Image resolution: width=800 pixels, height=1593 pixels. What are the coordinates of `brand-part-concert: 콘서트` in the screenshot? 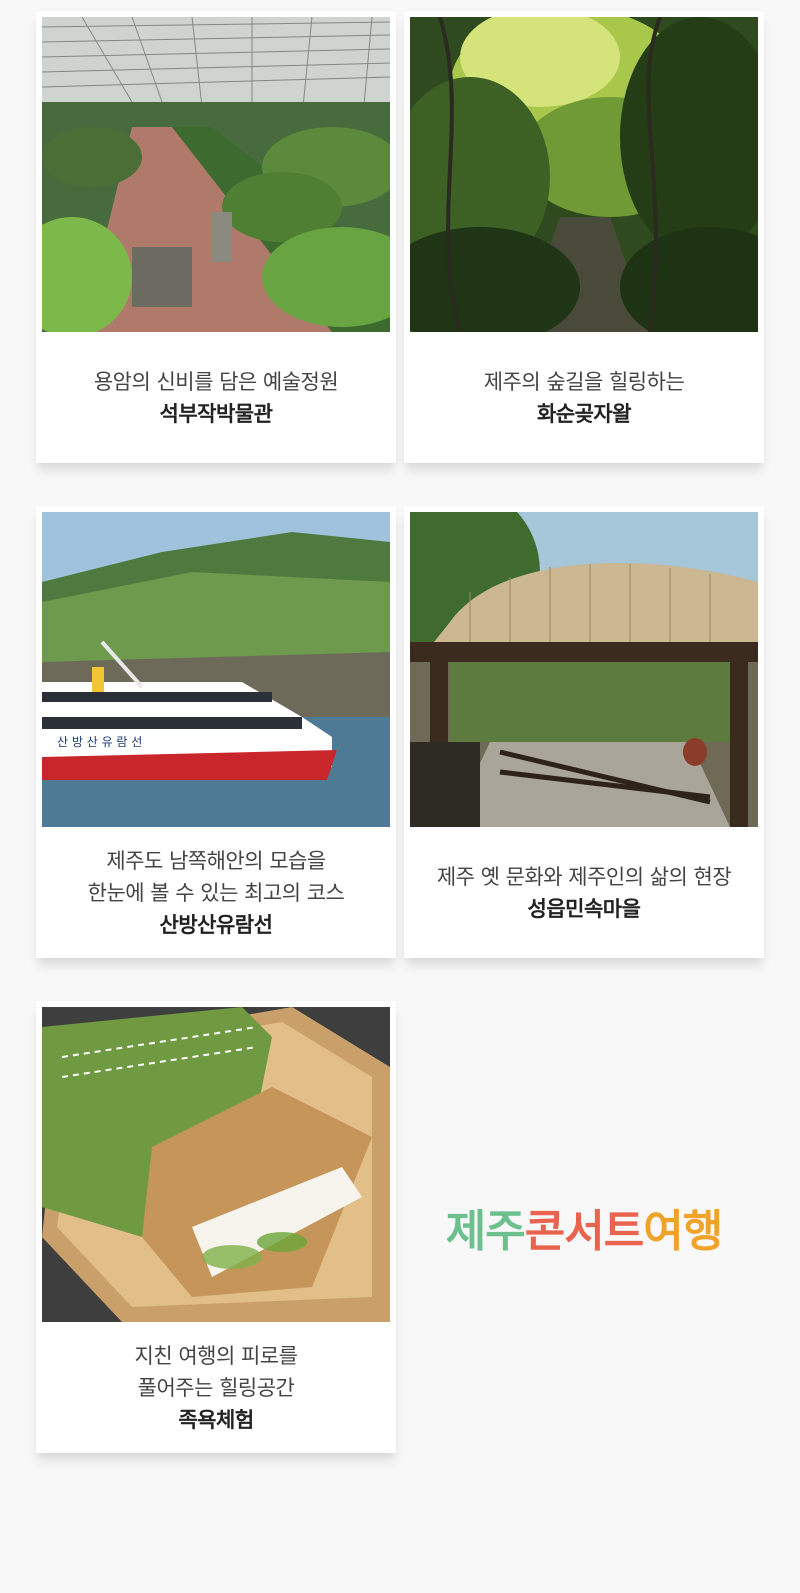 It's located at (584, 1231).